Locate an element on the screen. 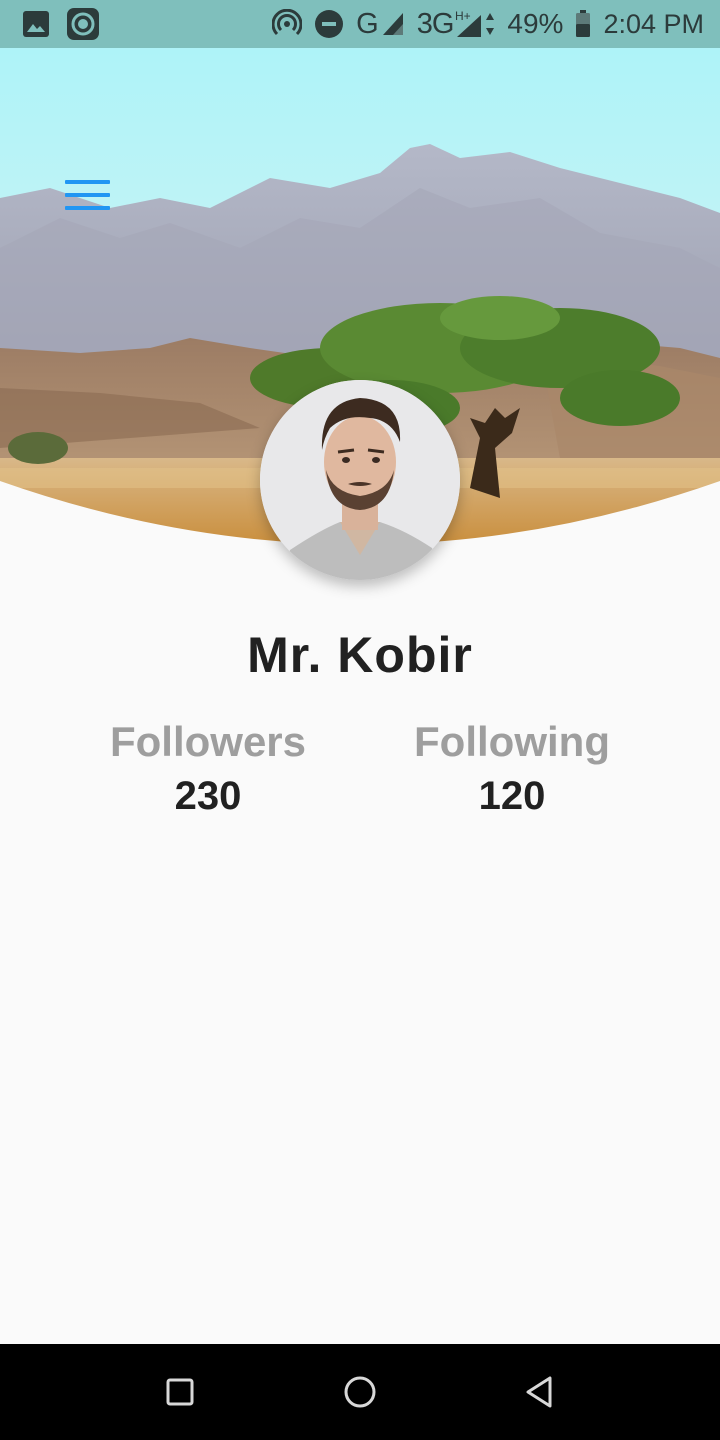 Image resolution: width=720 pixels, height=1440 pixels. signal-icon-2: H+ is located at coordinates (469, 24).